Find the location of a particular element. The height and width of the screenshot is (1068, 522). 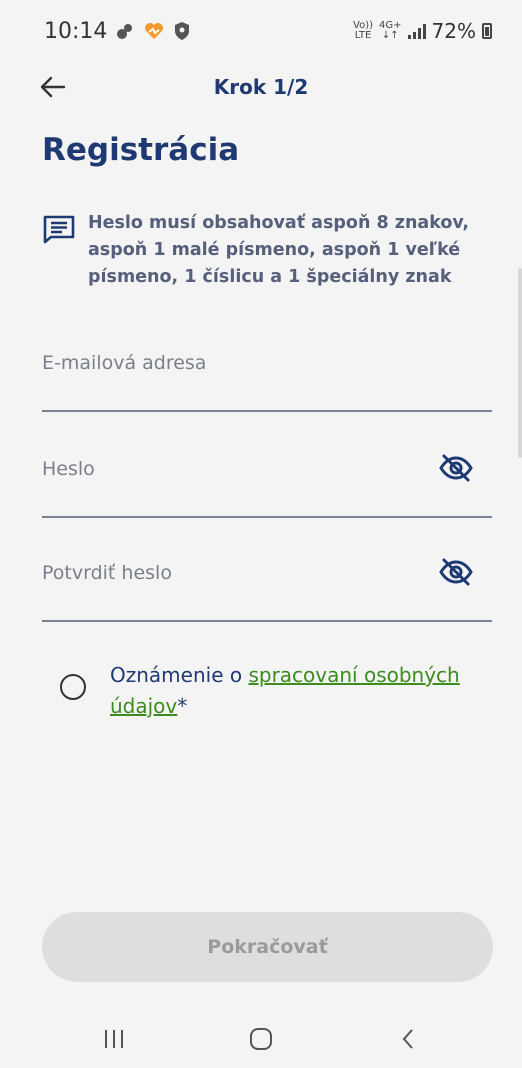

consent-text: Oznámenie o spracovaní osobných údajov* is located at coordinates (295, 691).